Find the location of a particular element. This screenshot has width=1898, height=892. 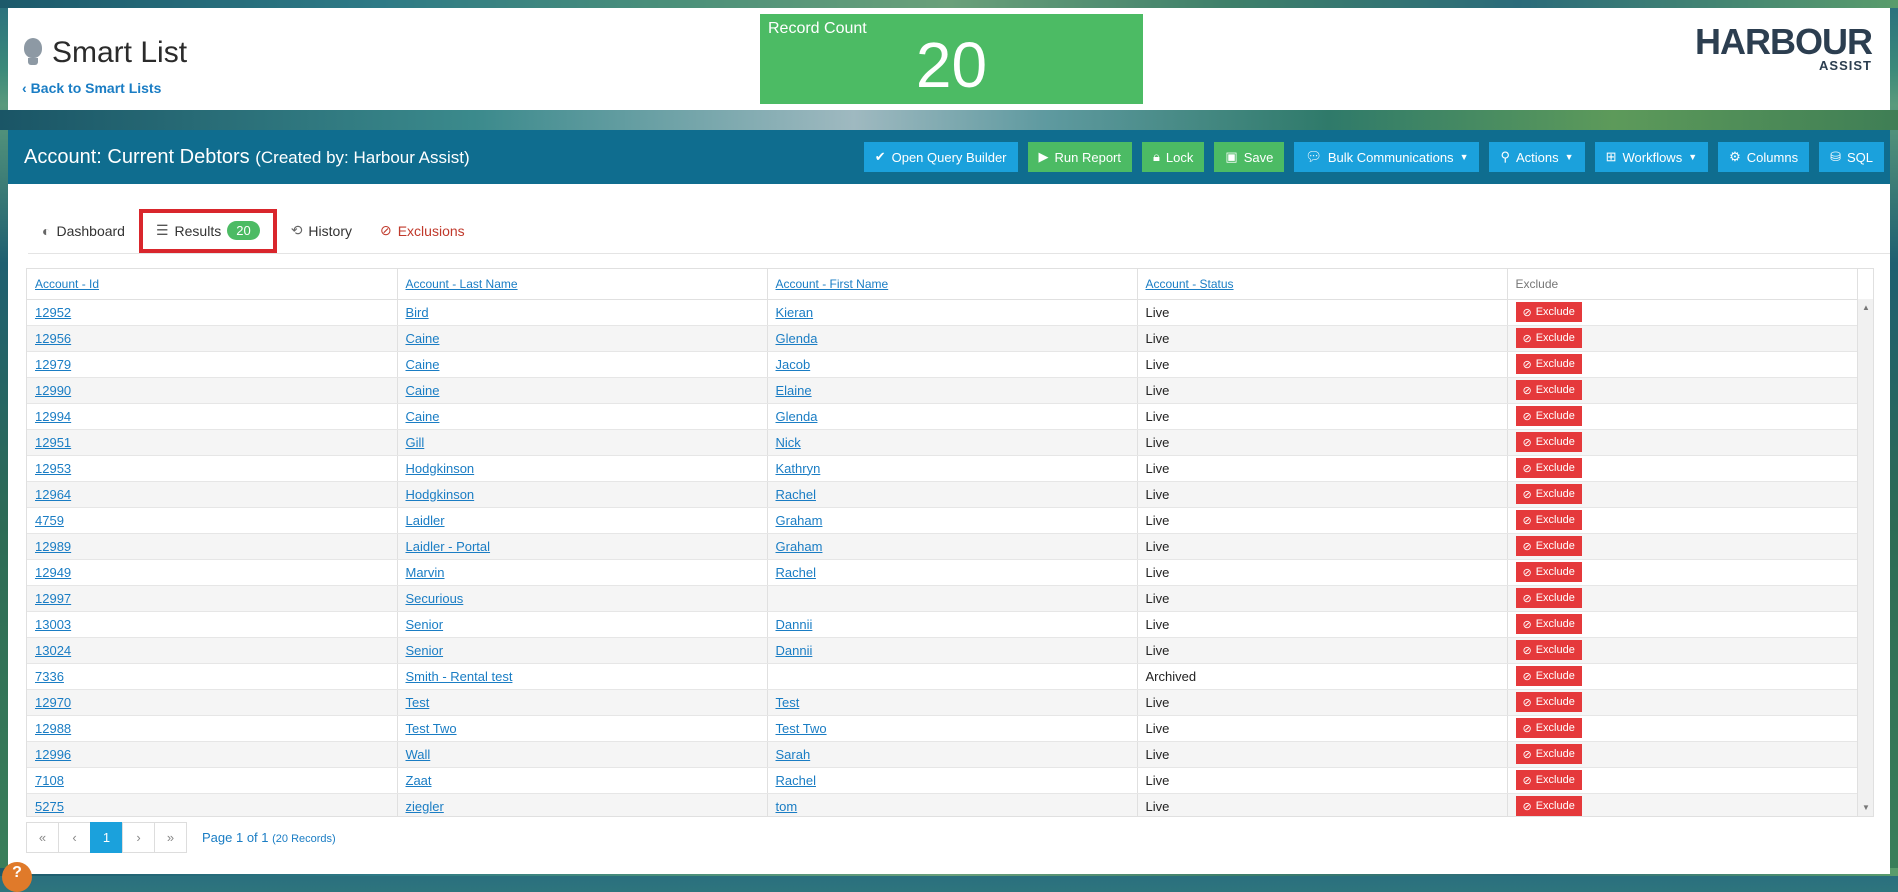

last-name-link: Gill is located at coordinates (415, 442).